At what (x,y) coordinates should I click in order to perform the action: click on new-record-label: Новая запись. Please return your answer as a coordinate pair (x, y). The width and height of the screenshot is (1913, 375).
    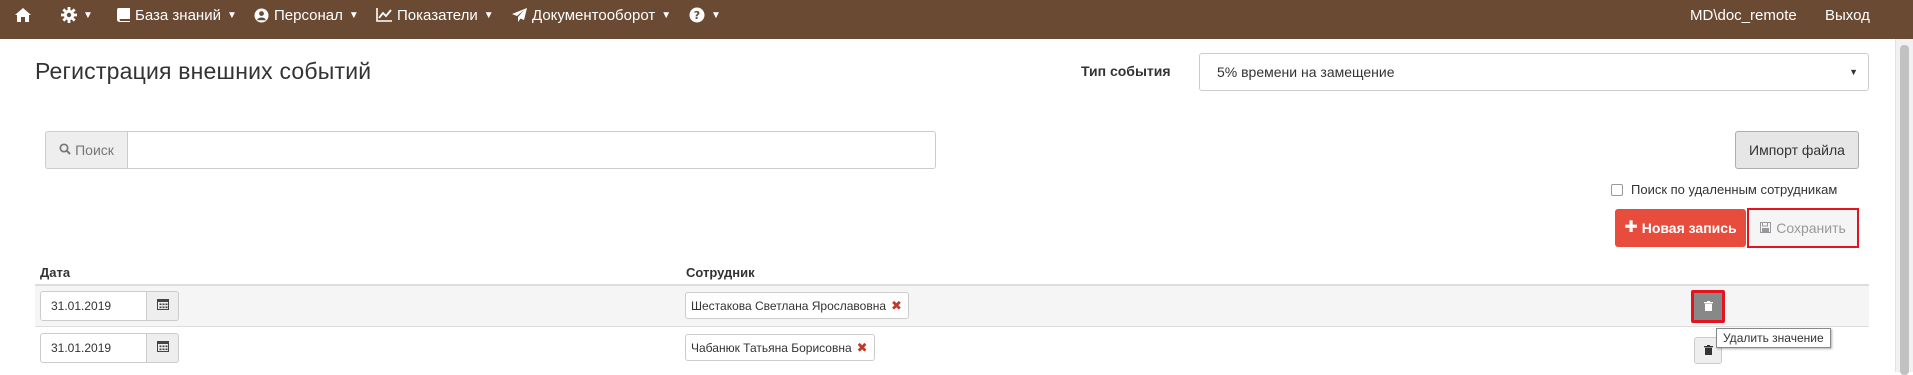
    Looking at the image, I should click on (1689, 228).